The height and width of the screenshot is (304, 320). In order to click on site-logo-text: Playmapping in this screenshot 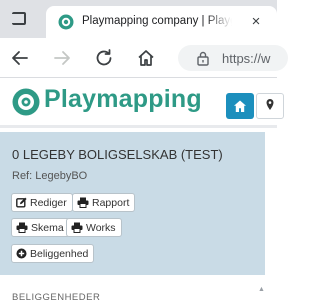, I will do `click(123, 99)`.